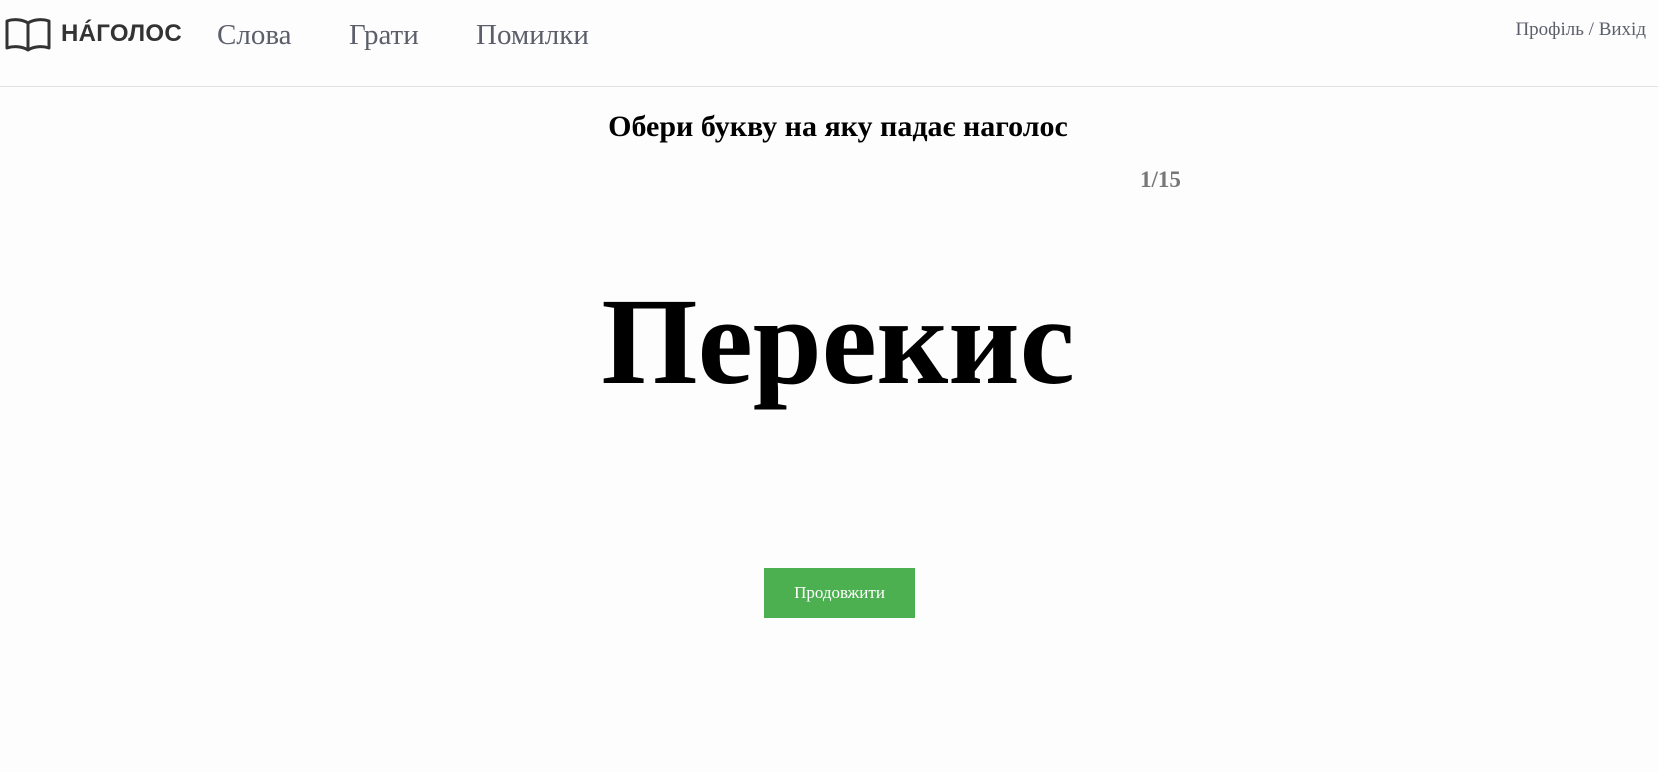  What do you see at coordinates (384, 35) in the screenshot?
I see `nav-item-play: Грати` at bounding box center [384, 35].